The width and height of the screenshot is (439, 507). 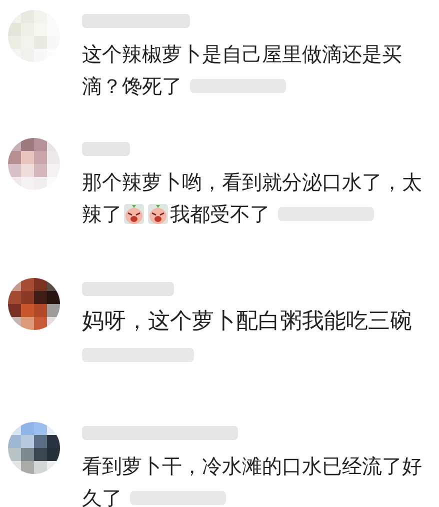 What do you see at coordinates (252, 182) in the screenshot?
I see `comment-text: 那个辣萝卜哟，看到就分泌口水了，太` at bounding box center [252, 182].